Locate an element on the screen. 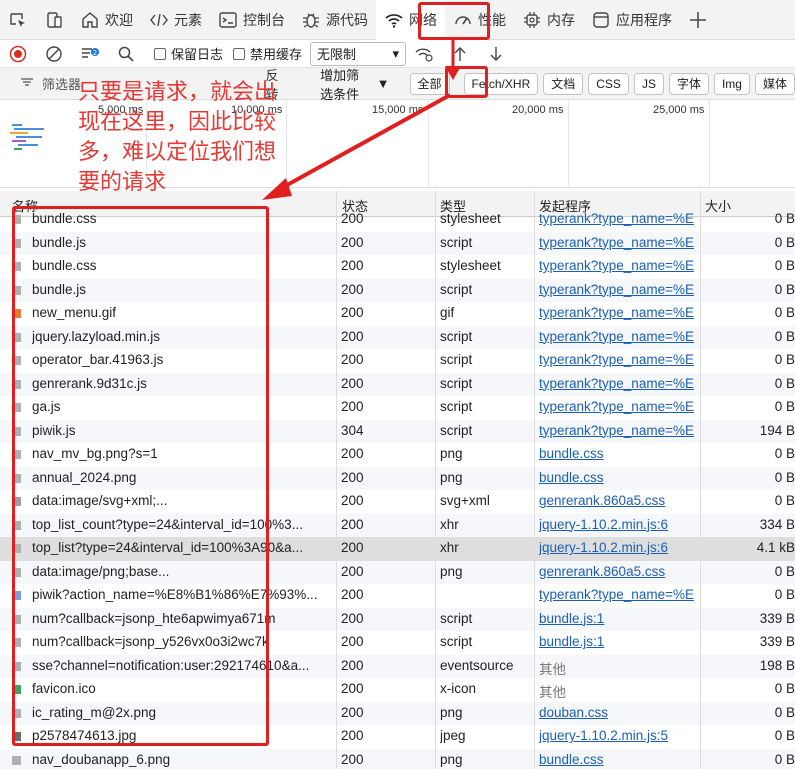 This screenshot has width=795, height=769. throttle-value: 无限制 is located at coordinates (337, 54).